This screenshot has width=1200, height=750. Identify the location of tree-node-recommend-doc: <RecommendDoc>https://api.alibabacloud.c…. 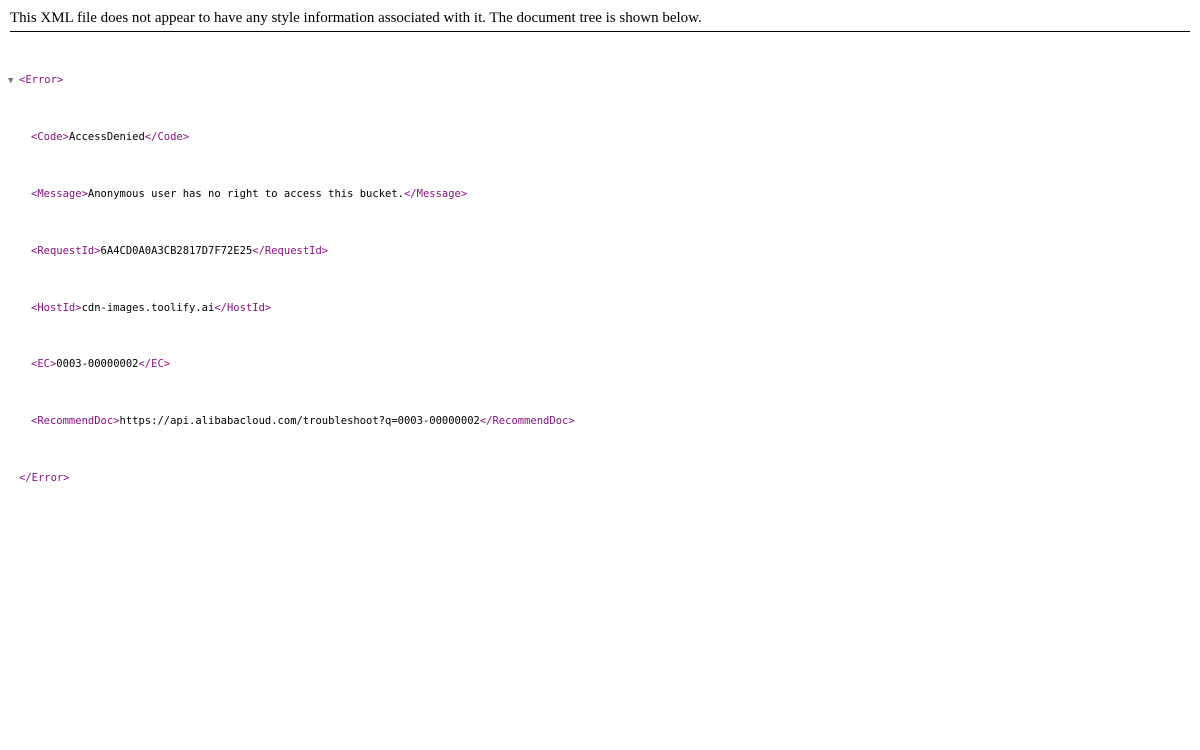
(291, 421).